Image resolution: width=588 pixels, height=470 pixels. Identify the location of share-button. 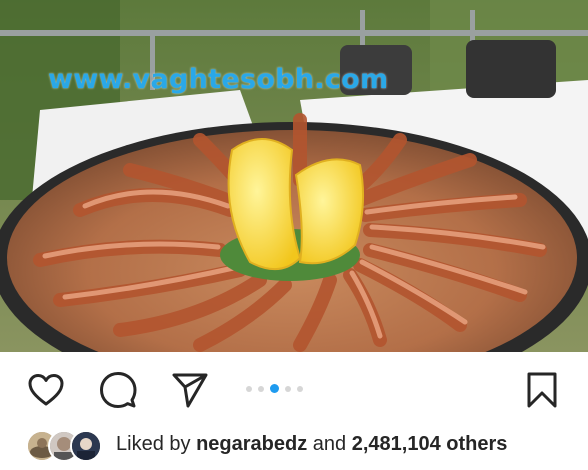
(190, 390).